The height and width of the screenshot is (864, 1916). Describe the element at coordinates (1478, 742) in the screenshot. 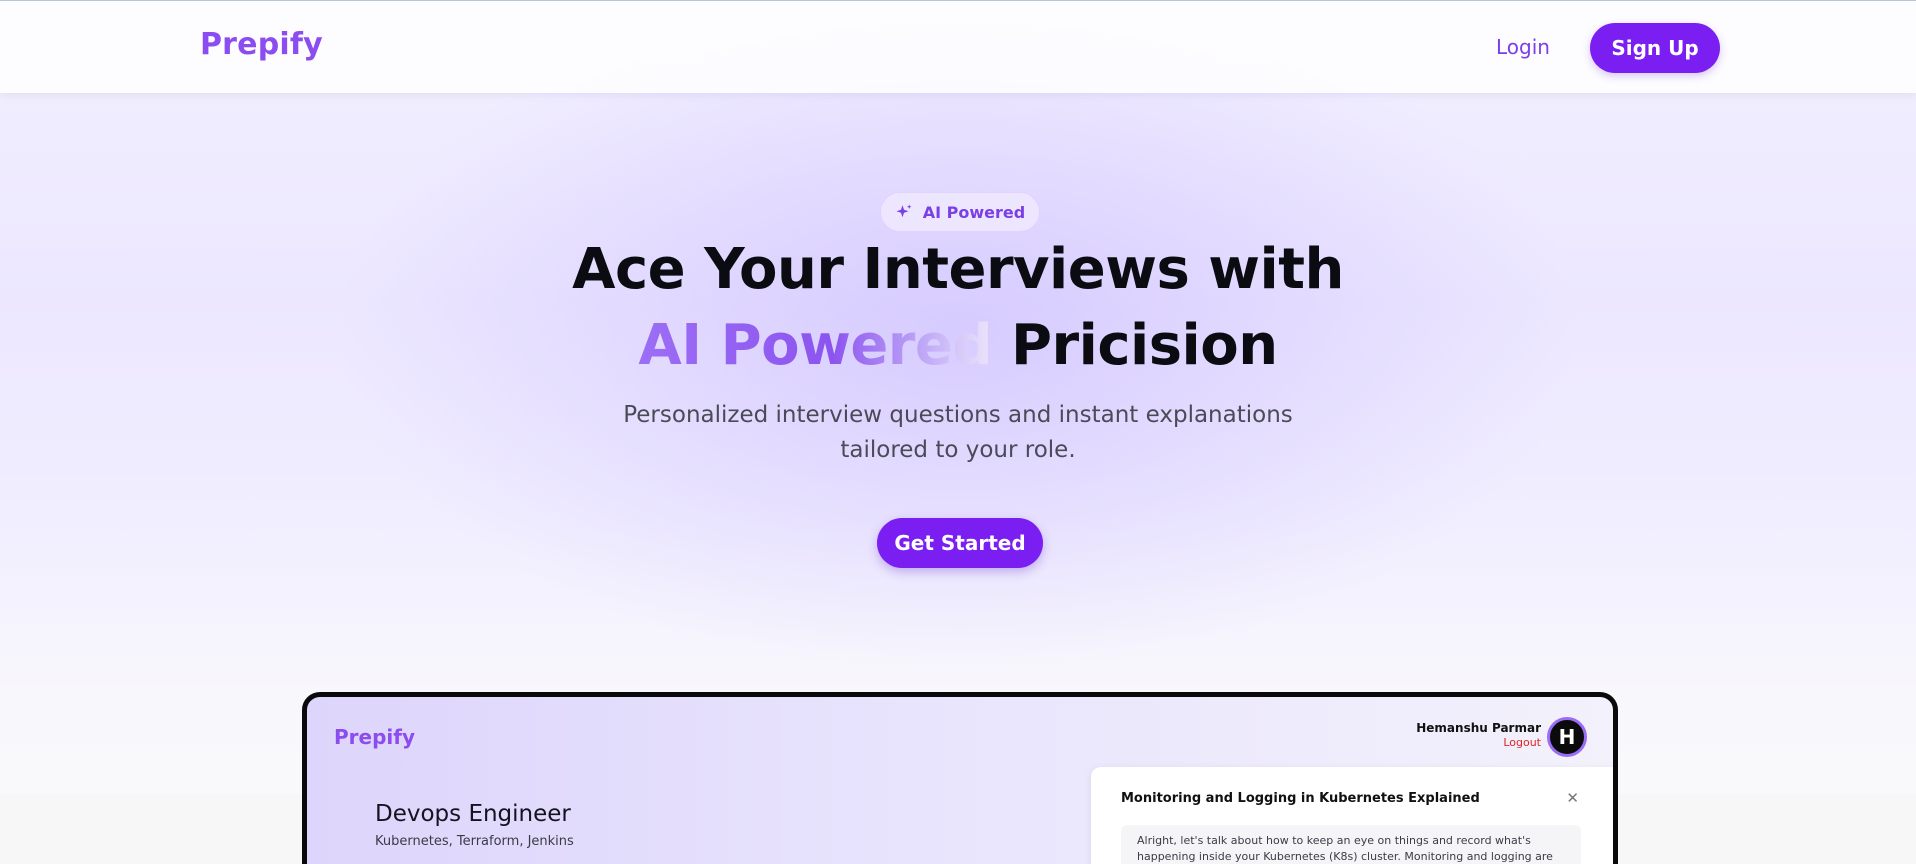

I see `preview-logout-link: Logout` at that location.